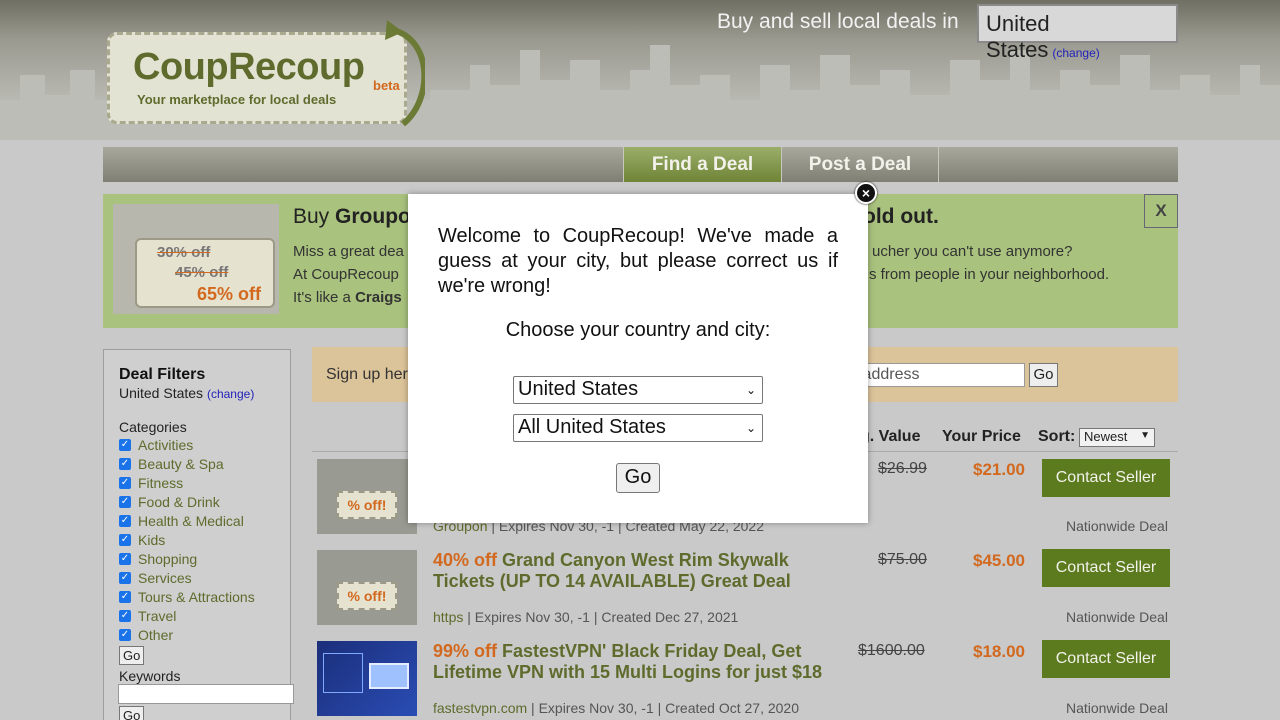 Image resolution: width=1280 pixels, height=720 pixels. Describe the element at coordinates (638, 478) in the screenshot. I see `modal-go-button: Go` at that location.